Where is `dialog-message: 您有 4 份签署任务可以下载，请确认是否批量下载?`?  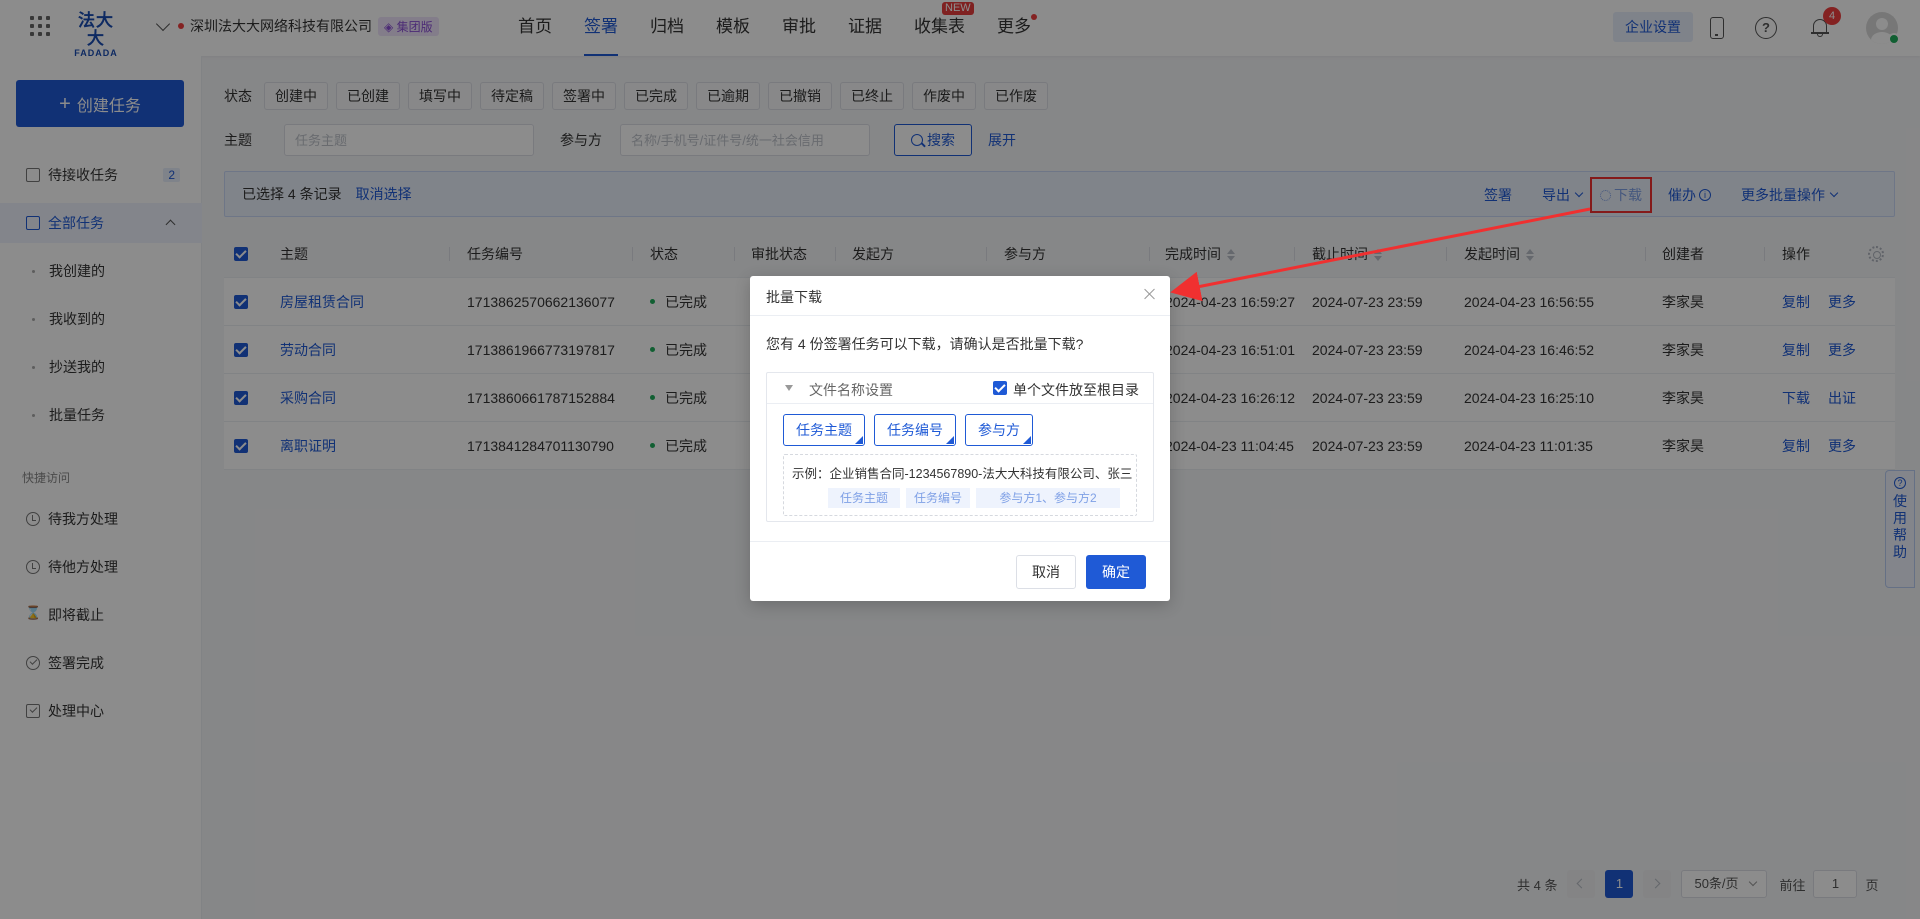 dialog-message: 您有 4 份签署任务可以下载，请确认是否批量下载? is located at coordinates (925, 344).